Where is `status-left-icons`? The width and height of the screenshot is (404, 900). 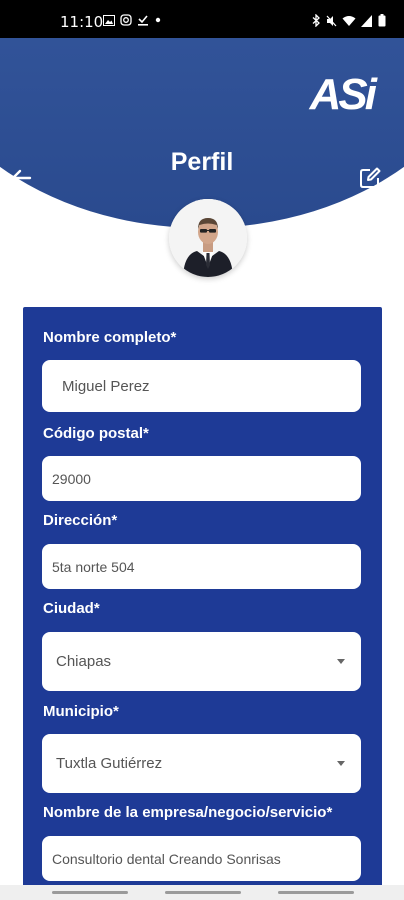 status-left-icons is located at coordinates (132, 20).